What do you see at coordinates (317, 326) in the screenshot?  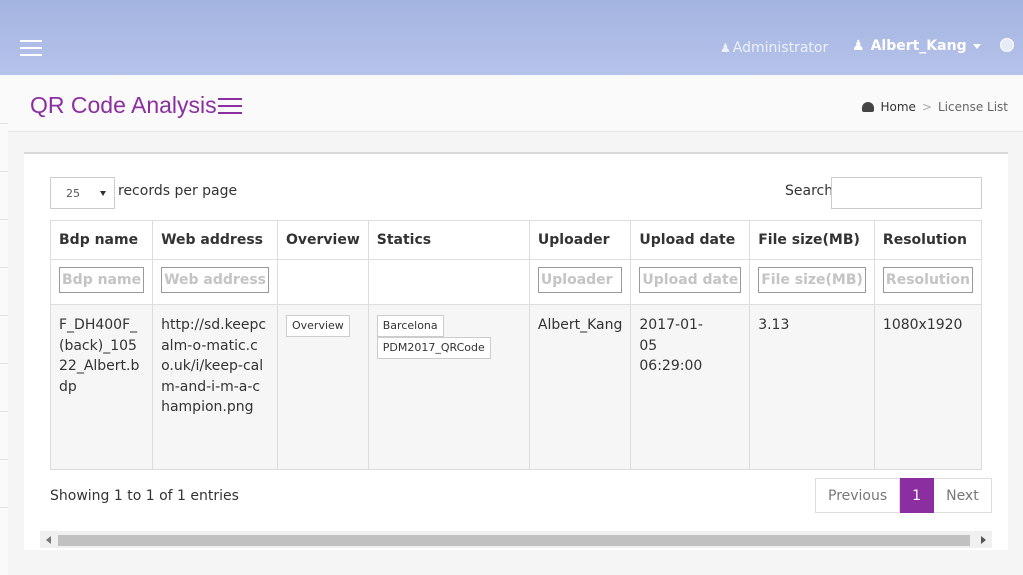 I see `overview-button: Overview` at bounding box center [317, 326].